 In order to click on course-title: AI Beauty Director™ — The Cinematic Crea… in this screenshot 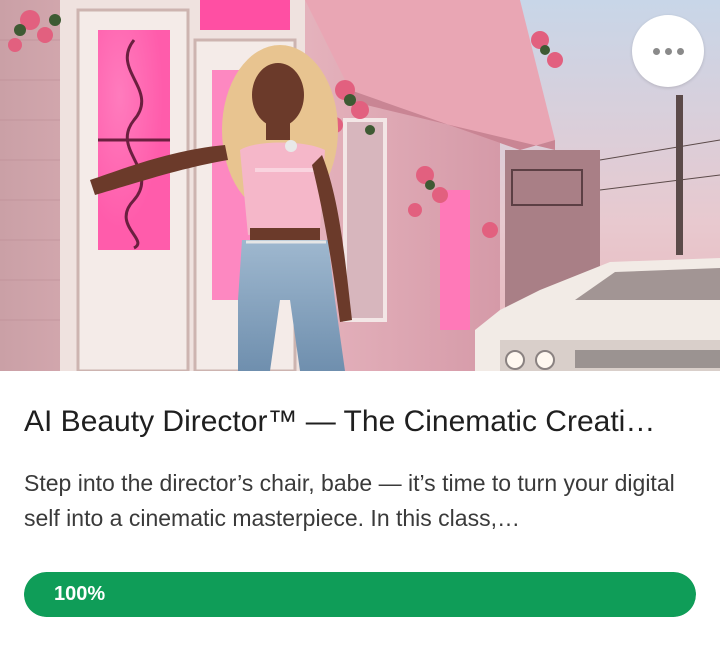, I will do `click(362, 422)`.